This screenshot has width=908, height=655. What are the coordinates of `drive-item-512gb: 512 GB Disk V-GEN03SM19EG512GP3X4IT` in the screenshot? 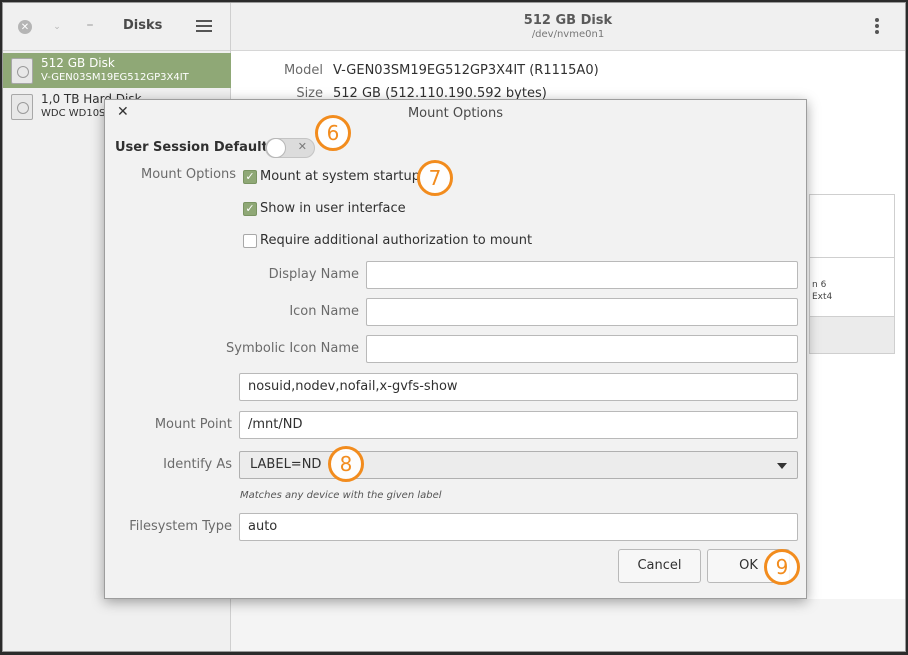 It's located at (117, 70).